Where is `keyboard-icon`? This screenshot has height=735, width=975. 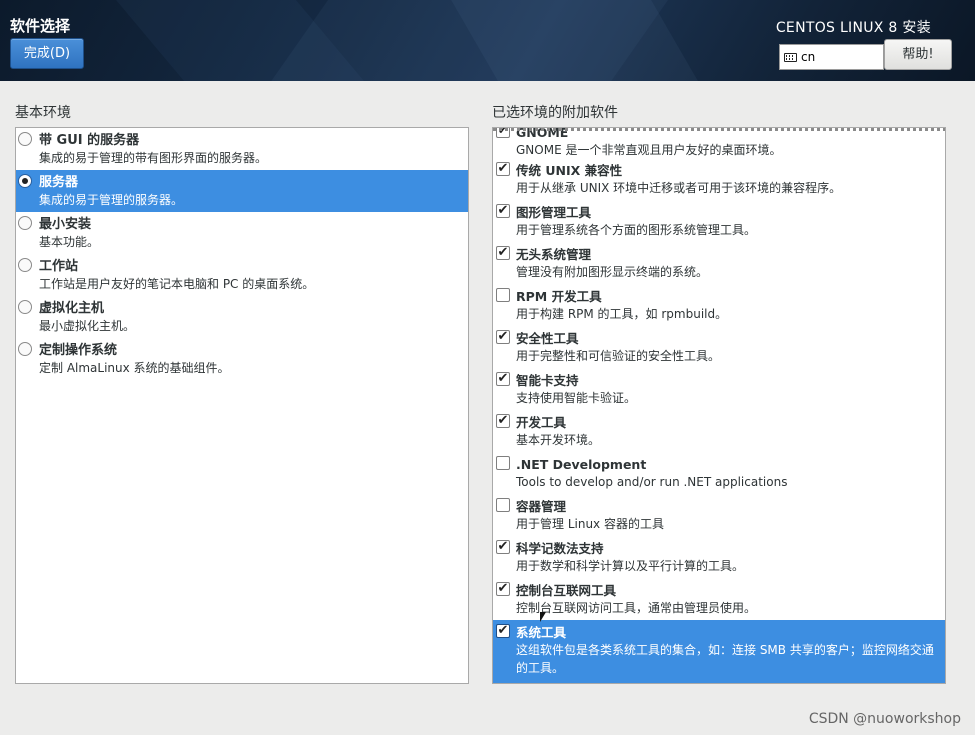 keyboard-icon is located at coordinates (790, 57).